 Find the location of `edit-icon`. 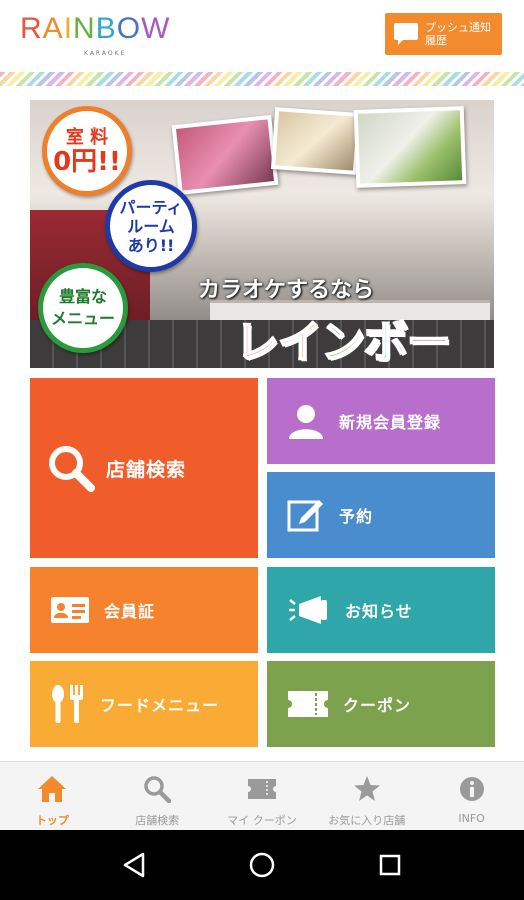

edit-icon is located at coordinates (306, 515).